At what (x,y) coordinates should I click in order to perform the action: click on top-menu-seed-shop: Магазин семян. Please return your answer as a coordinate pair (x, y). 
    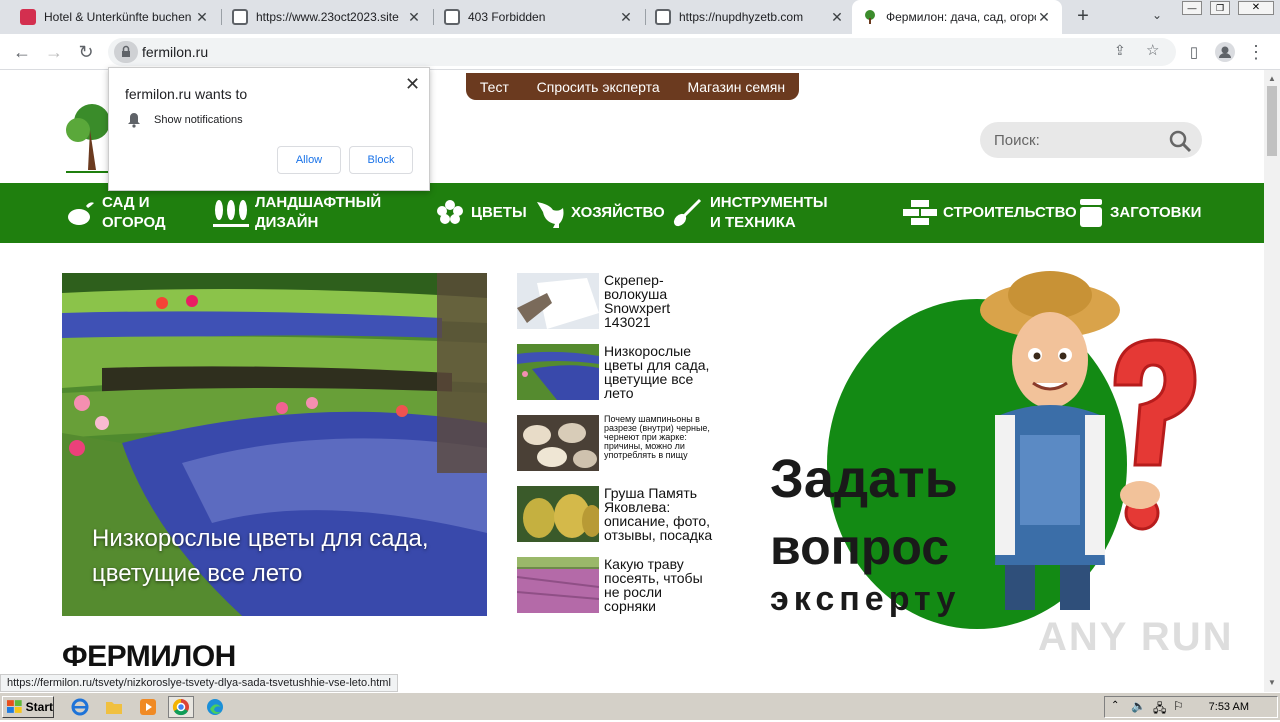
    Looking at the image, I should click on (736, 87).